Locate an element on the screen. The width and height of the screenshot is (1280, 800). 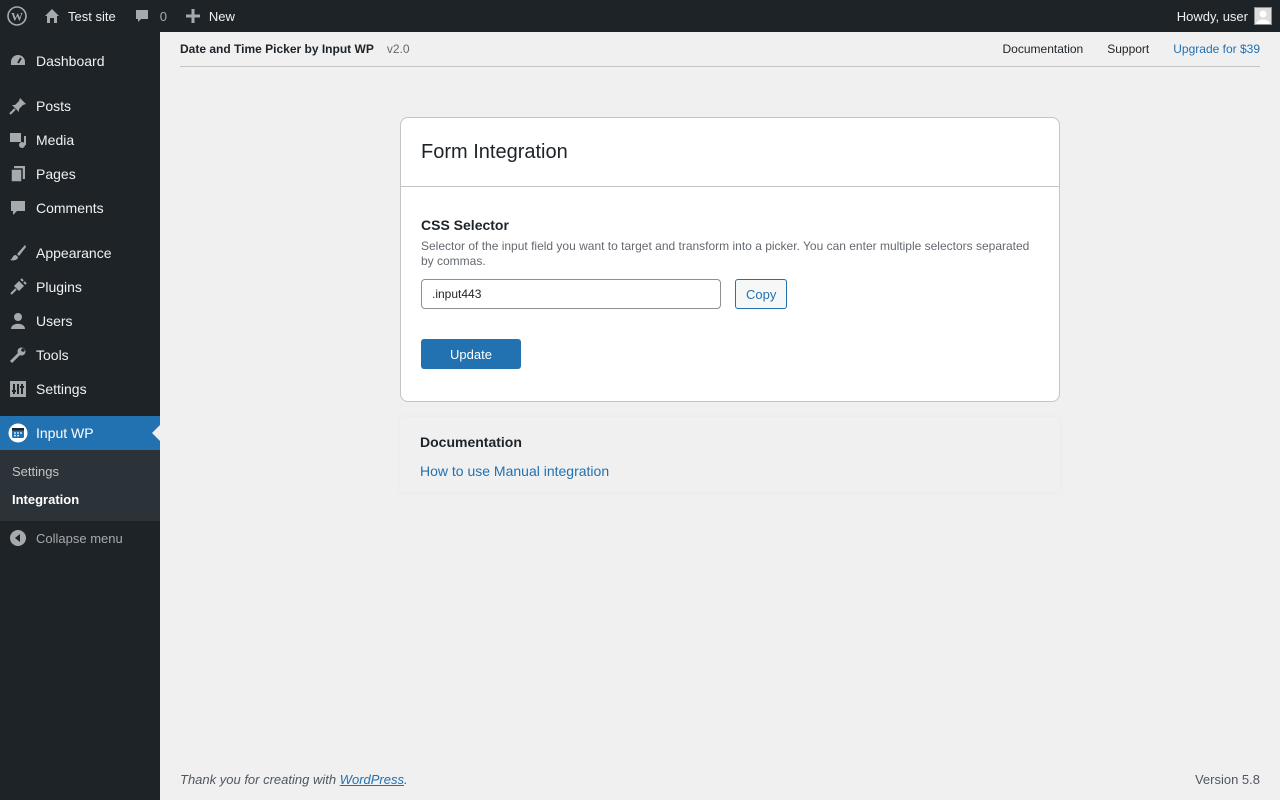
sidebar-item-label: Plugins is located at coordinates (59, 287).